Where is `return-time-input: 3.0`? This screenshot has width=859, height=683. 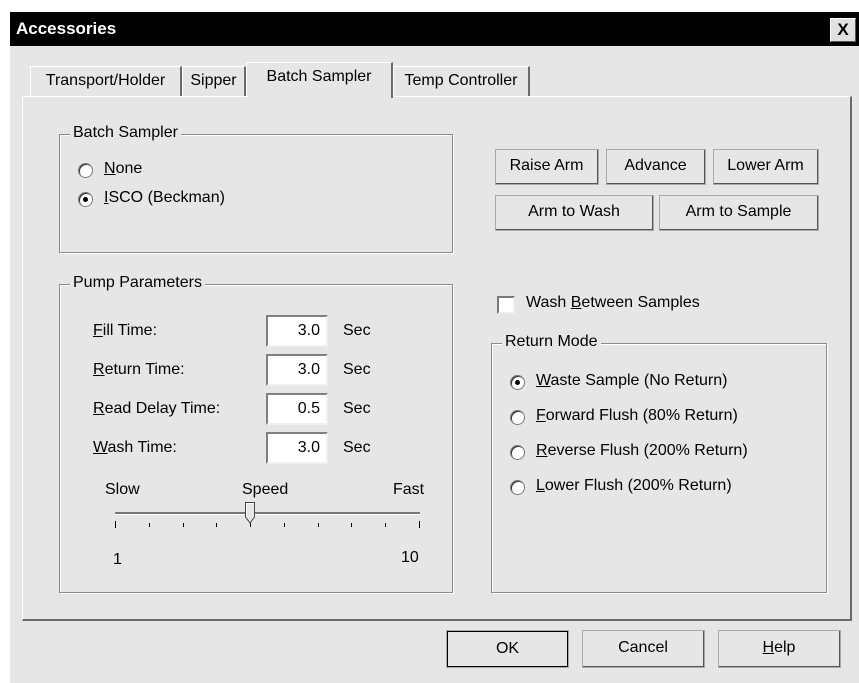 return-time-input: 3.0 is located at coordinates (297, 370).